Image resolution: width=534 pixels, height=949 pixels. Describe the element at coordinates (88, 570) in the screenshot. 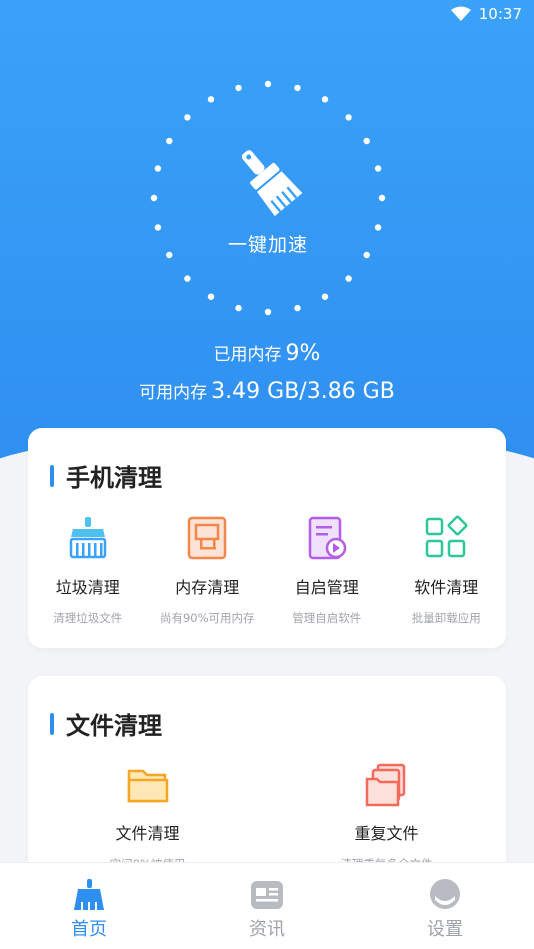

I see `tool-junk-clean: 垃圾清理 清理垃圾文件` at that location.